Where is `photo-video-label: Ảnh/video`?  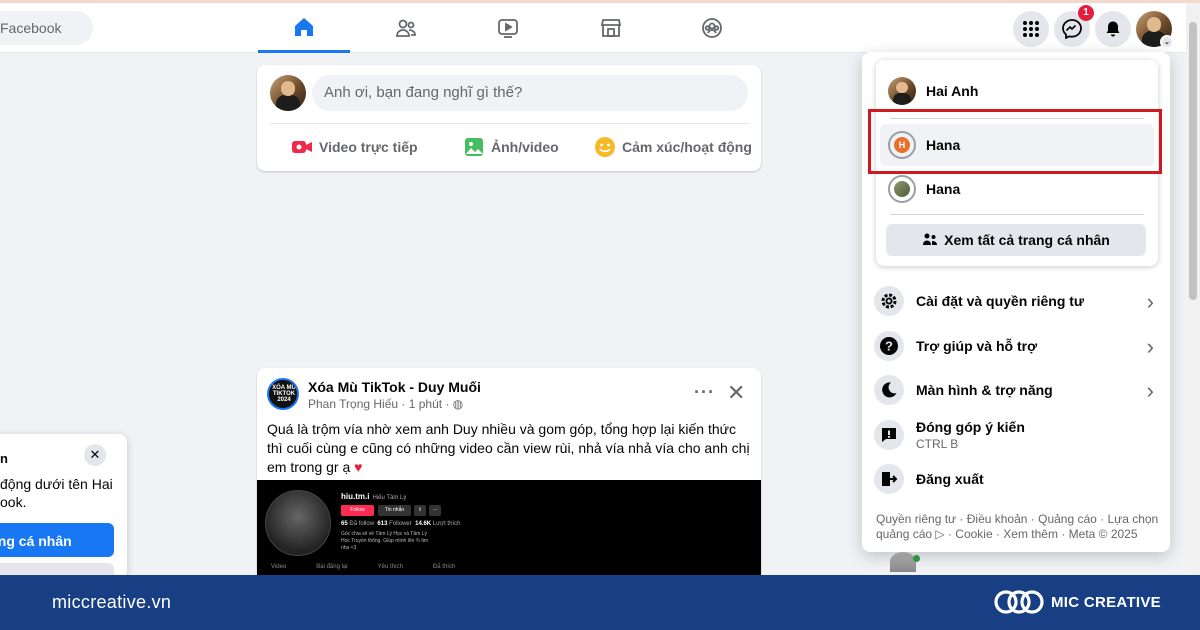 photo-video-label: Ảnh/video is located at coordinates (525, 147).